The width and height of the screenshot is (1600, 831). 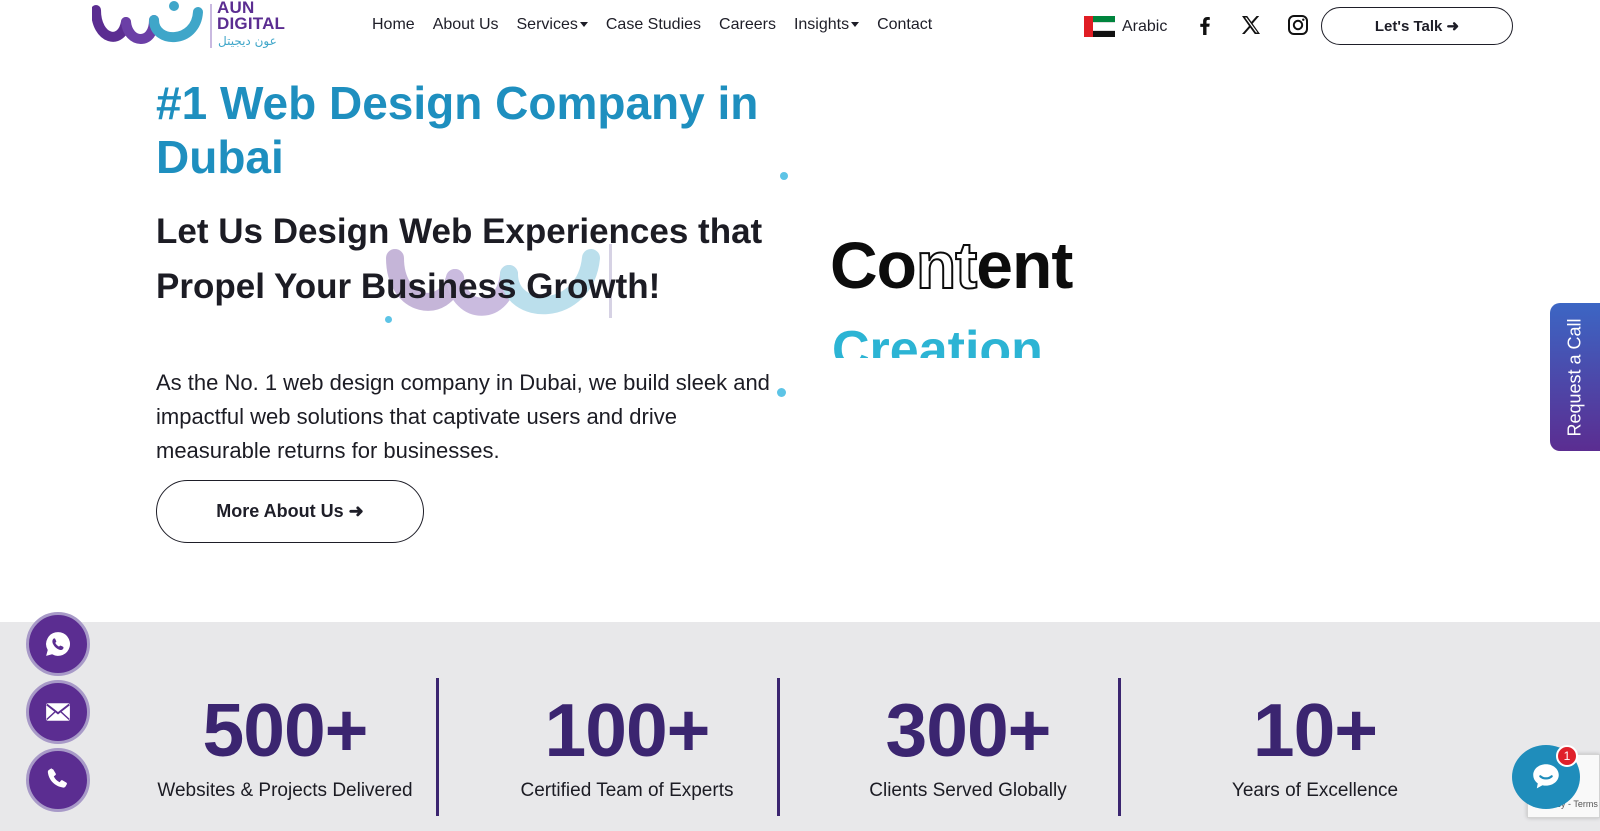 I want to click on phone-icon, so click(x=57, y=778).